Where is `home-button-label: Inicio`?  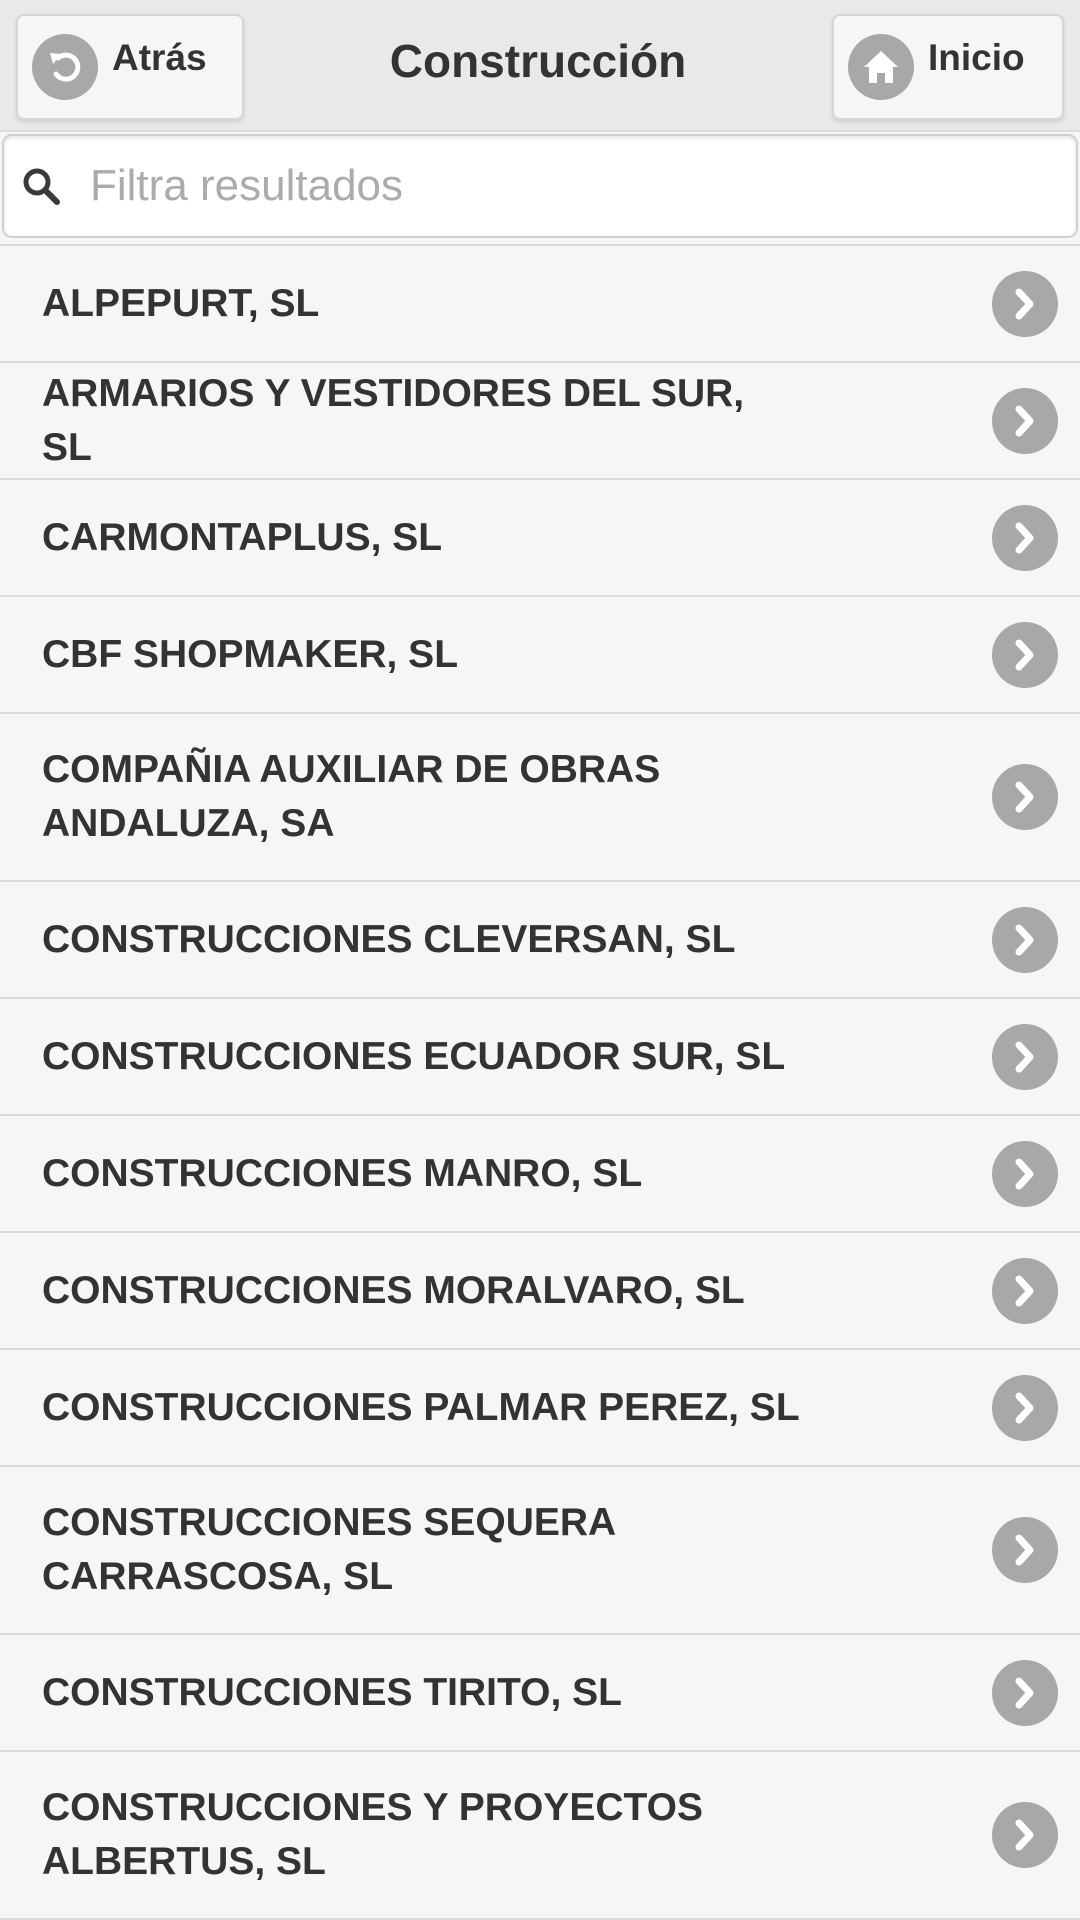 home-button-label: Inicio is located at coordinates (976, 57).